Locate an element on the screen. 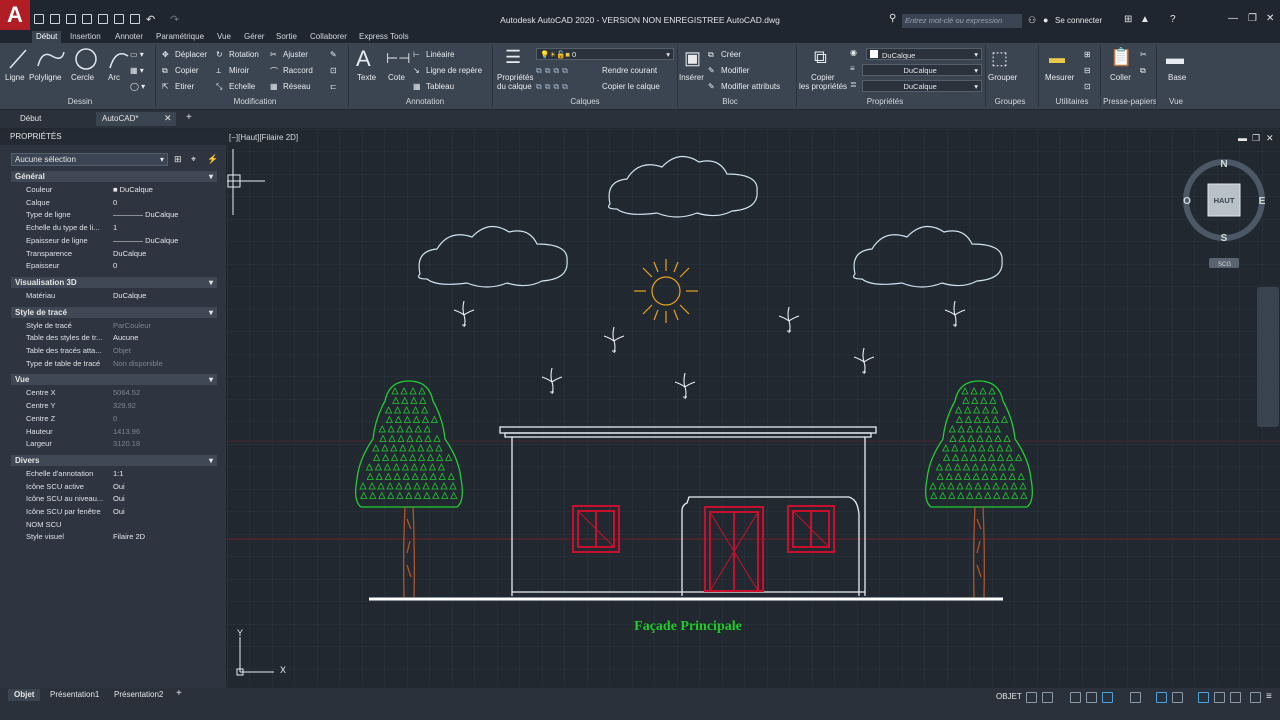  undo-icon: ↶ is located at coordinates (150, 19).